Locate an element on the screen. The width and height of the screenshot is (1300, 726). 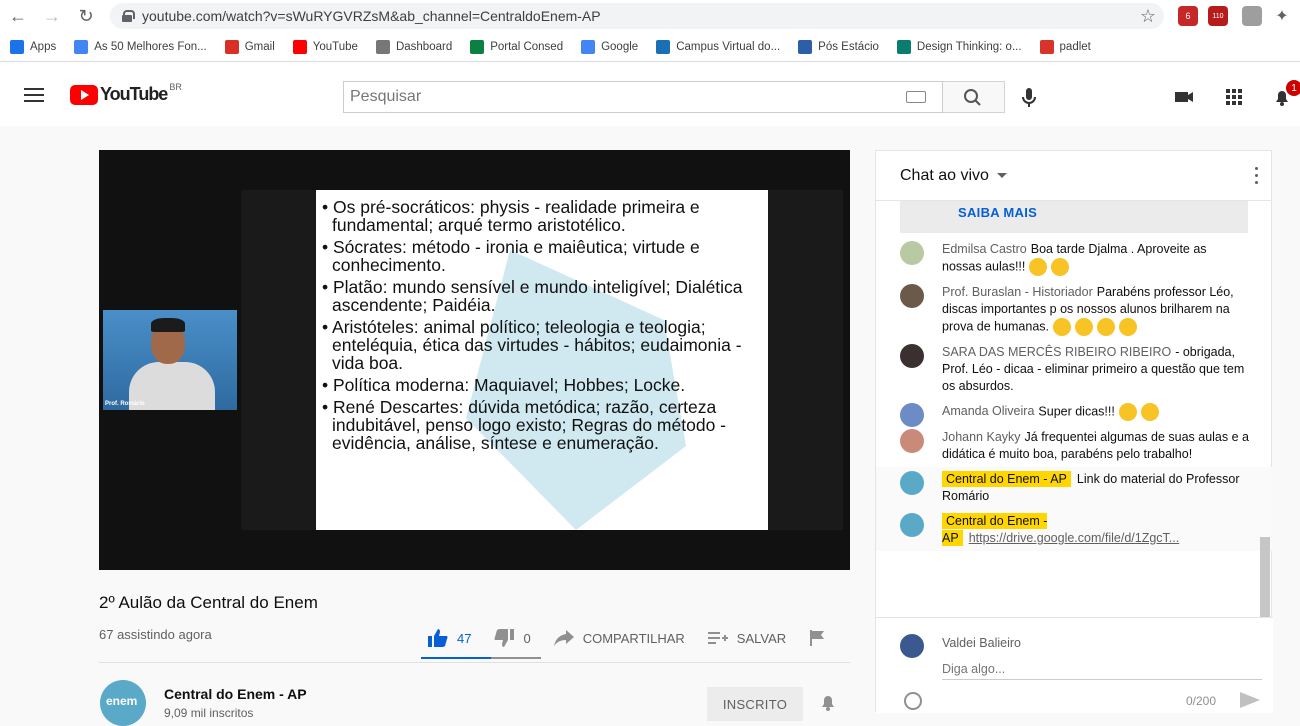
bookmark-item: Google is located at coordinates (610, 46).